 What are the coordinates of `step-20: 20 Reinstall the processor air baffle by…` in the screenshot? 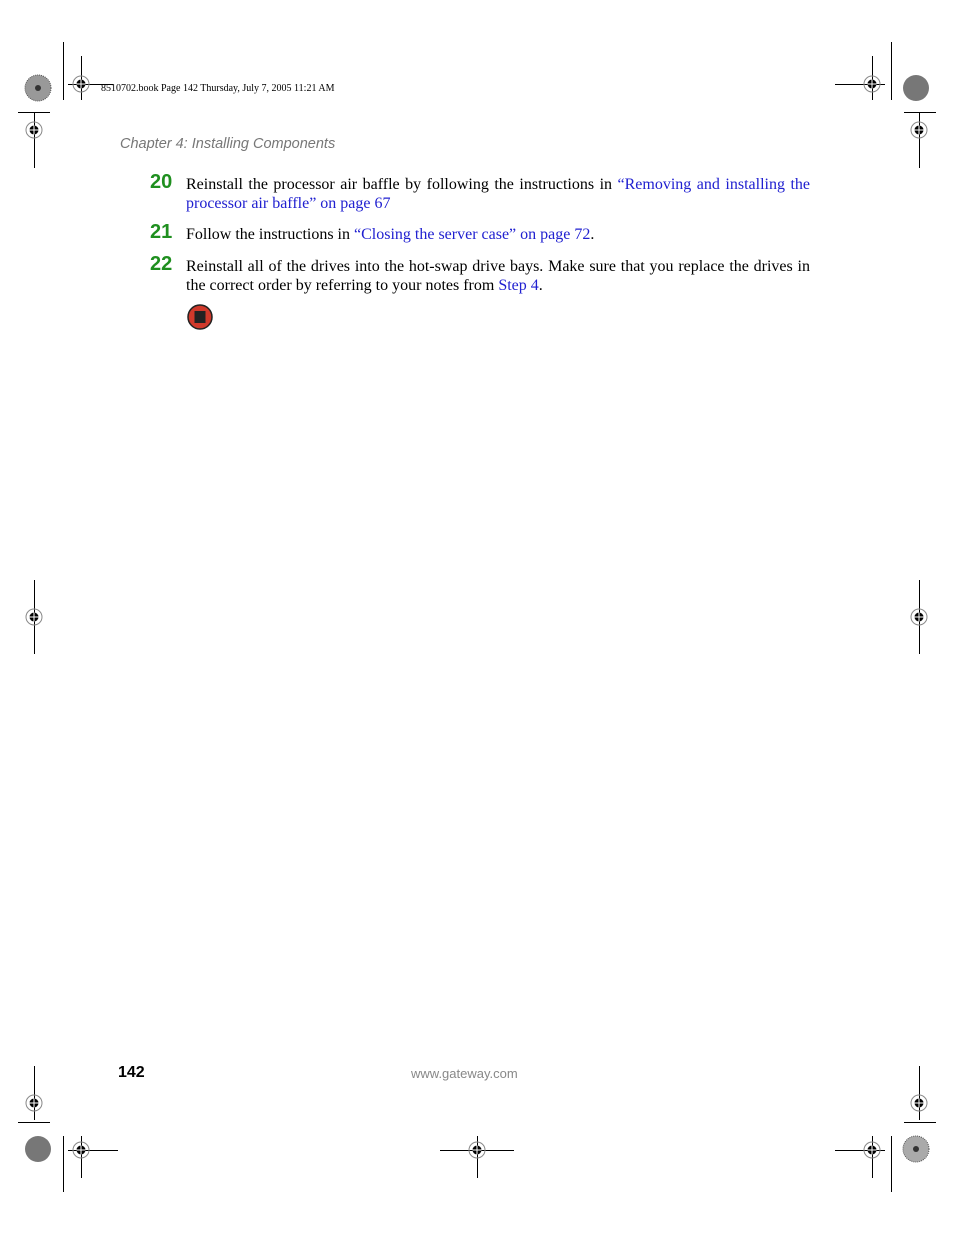 It's located at (480, 192).